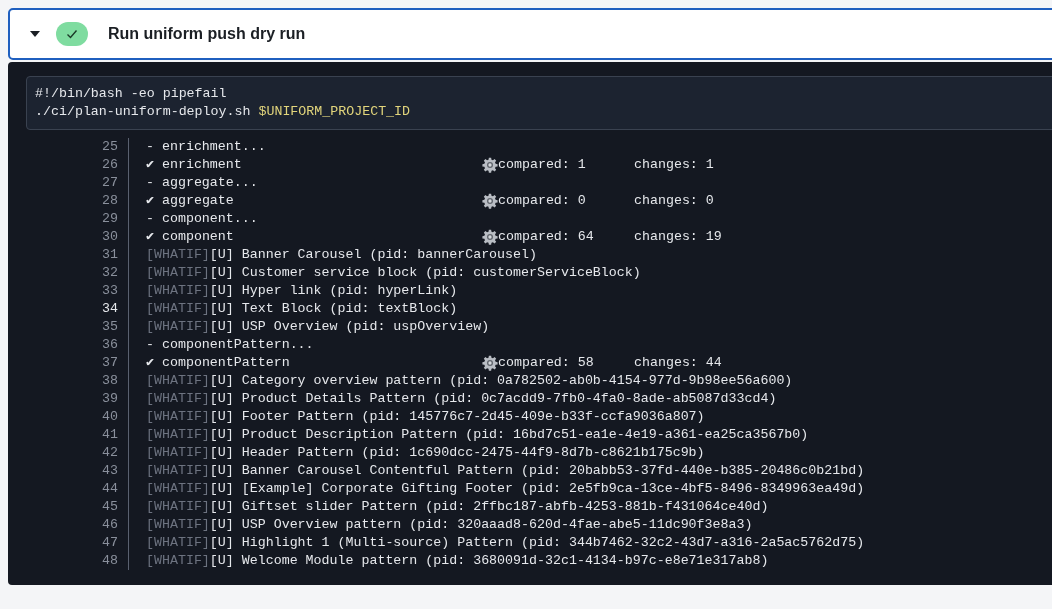 This screenshot has width=1052, height=609. Describe the element at coordinates (77, 363) in the screenshot. I see `line-number: 37` at that location.